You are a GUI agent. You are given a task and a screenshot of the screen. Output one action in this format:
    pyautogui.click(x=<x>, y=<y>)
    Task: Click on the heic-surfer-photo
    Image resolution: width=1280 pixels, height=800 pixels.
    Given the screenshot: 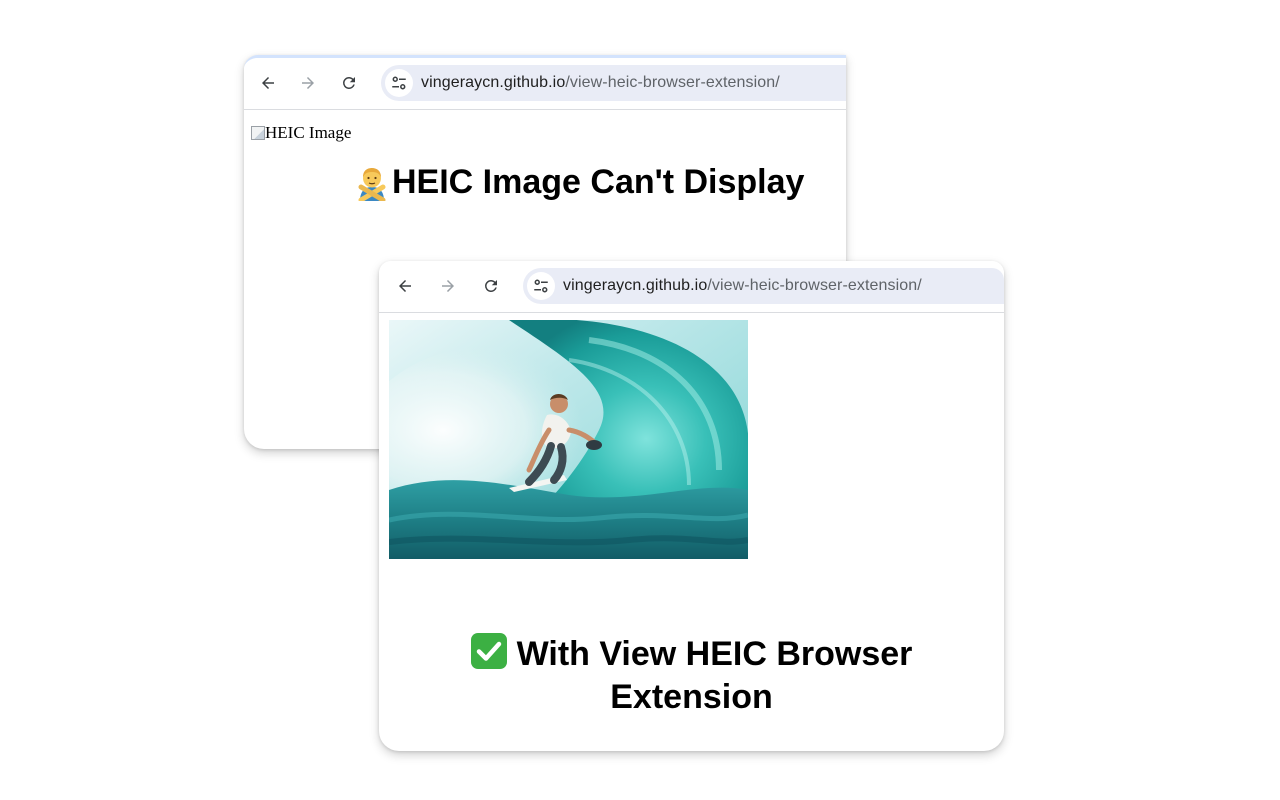 What is the action you would take?
    pyautogui.click(x=568, y=439)
    